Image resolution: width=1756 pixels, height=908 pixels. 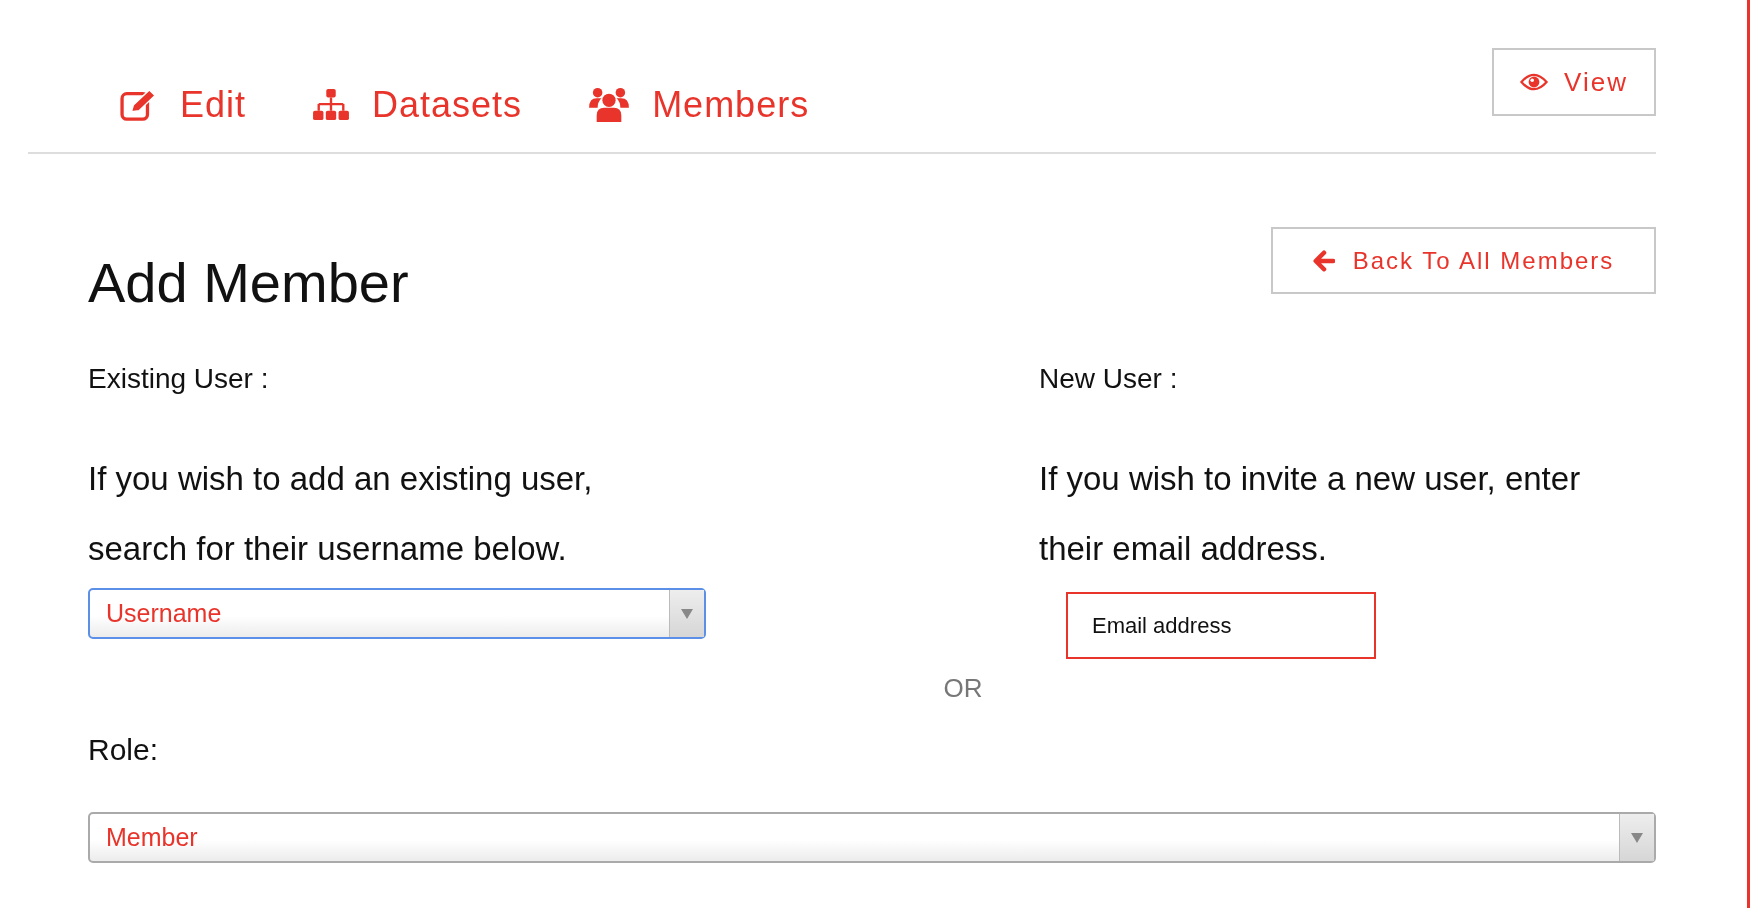 I want to click on section-label: New User :, so click(x=1109, y=379).